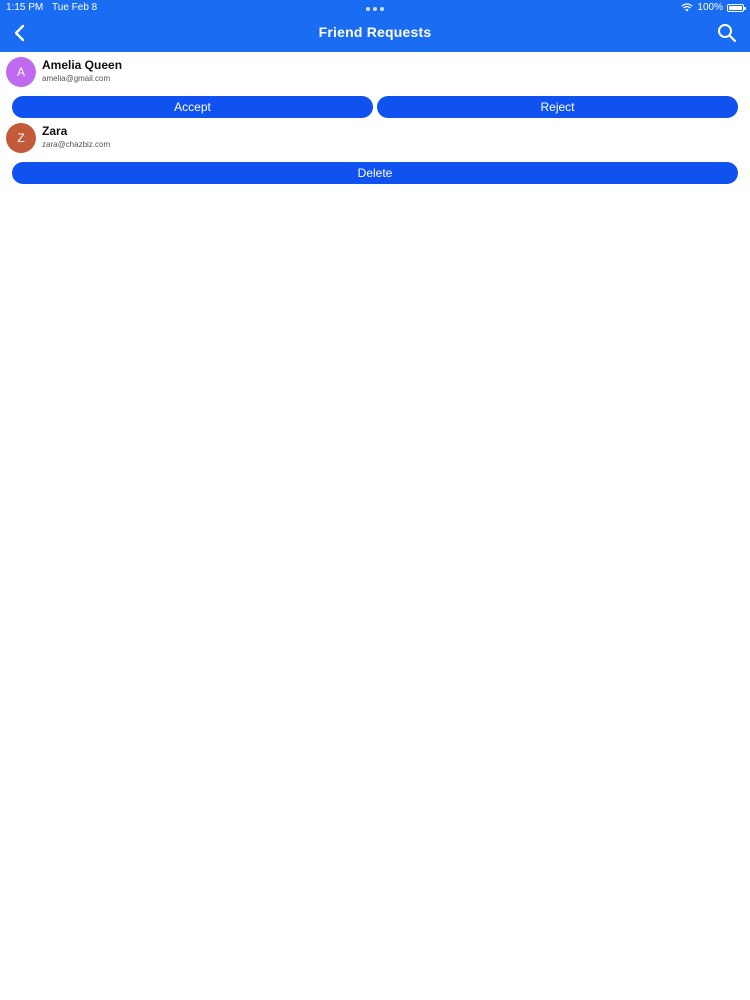  What do you see at coordinates (76, 144) in the screenshot?
I see `request-email: zara@chazbiz.com` at bounding box center [76, 144].